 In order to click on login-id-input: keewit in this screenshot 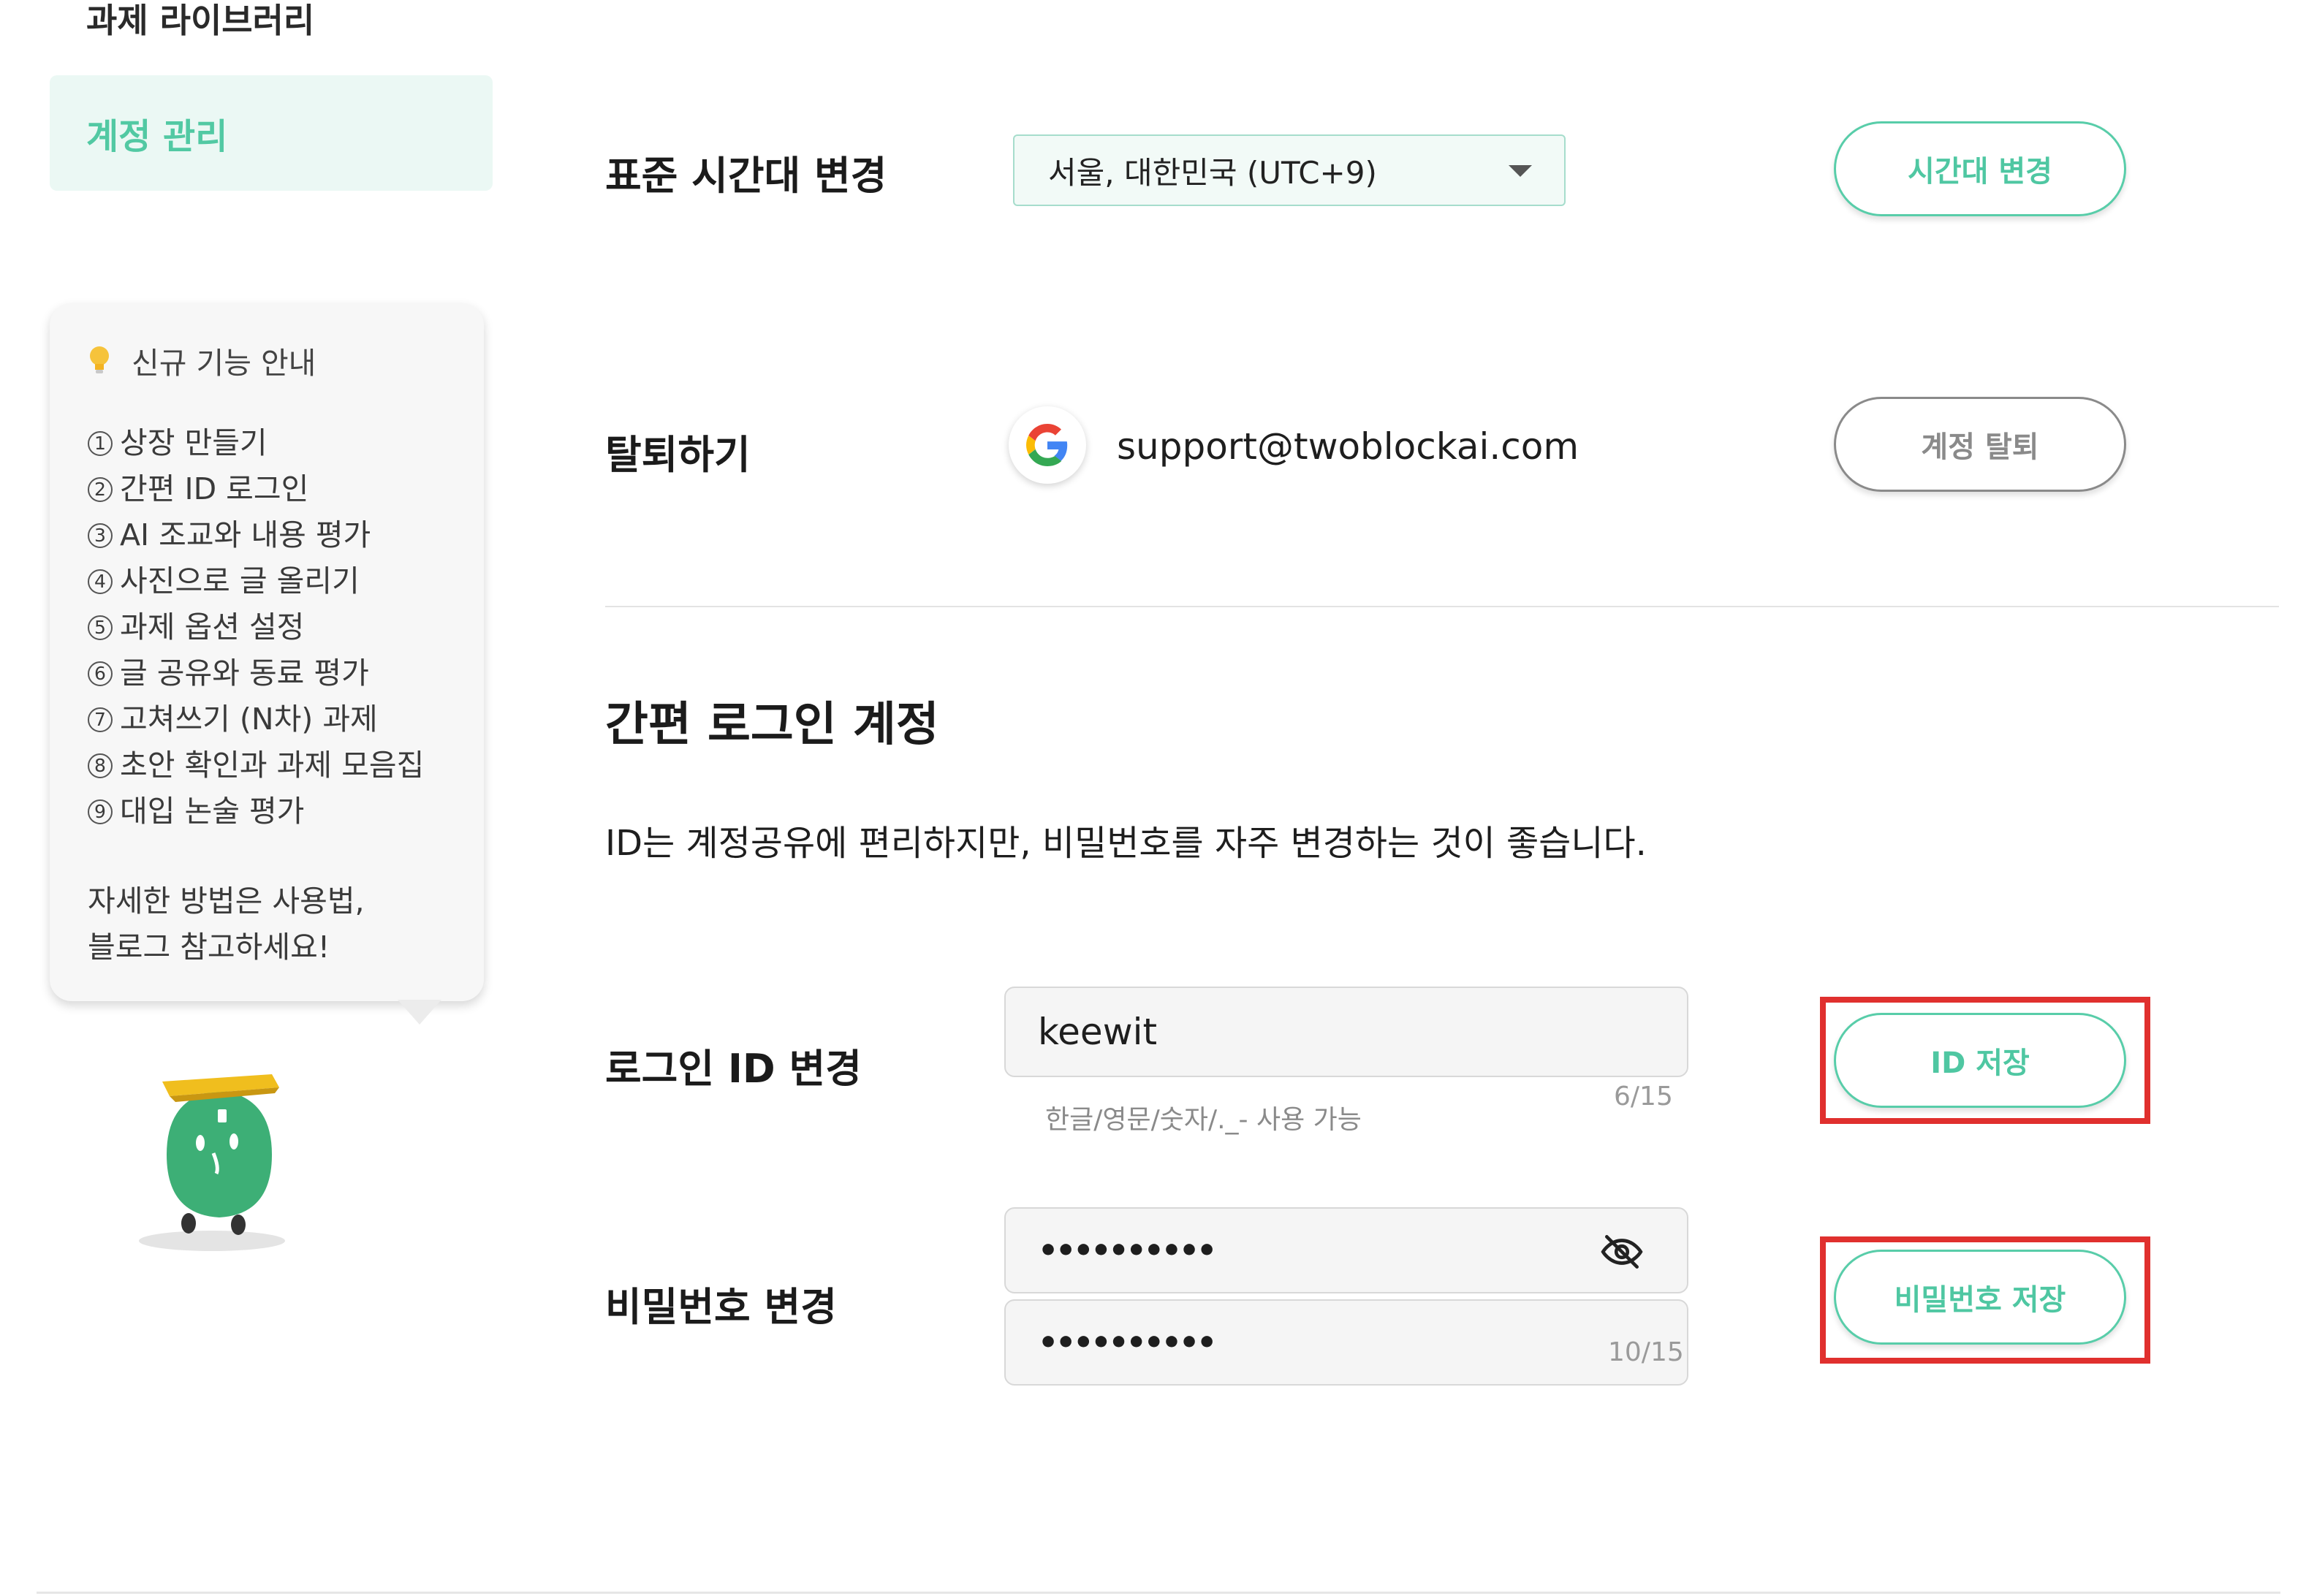, I will do `click(1346, 1032)`.